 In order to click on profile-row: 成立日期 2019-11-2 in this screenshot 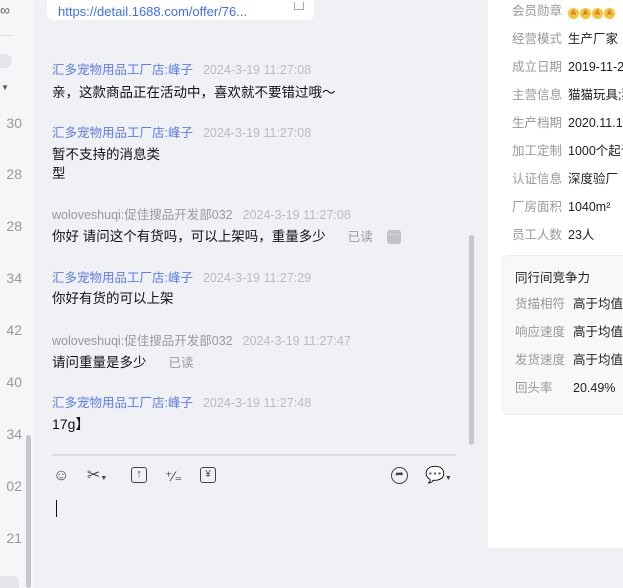, I will do `click(567, 65)`.